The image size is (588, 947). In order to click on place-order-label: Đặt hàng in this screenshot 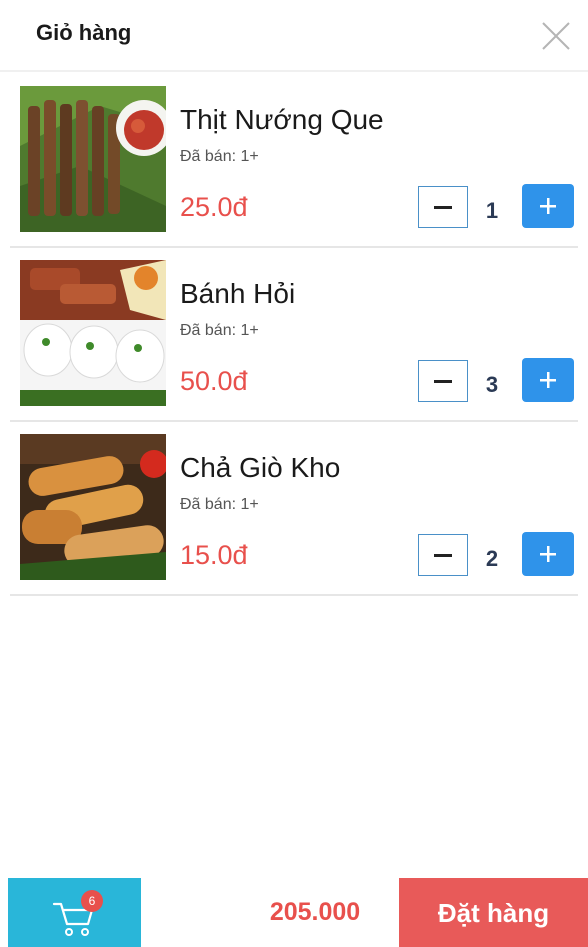, I will do `click(493, 913)`.